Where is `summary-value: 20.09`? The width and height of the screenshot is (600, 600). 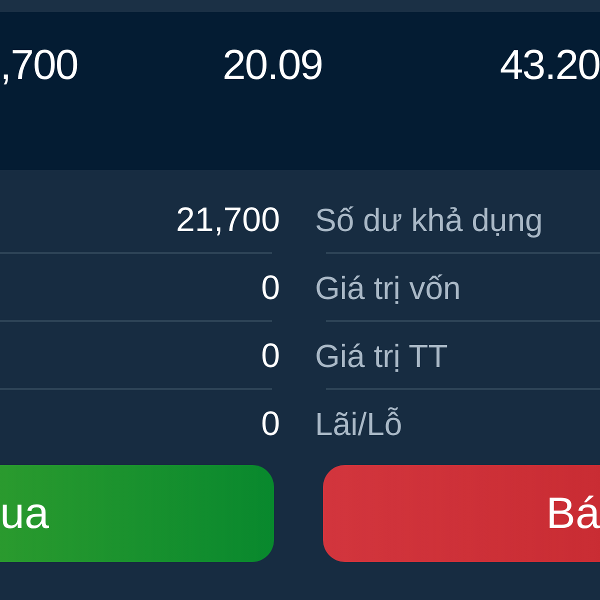
summary-value: 20.09 is located at coordinates (272, 65).